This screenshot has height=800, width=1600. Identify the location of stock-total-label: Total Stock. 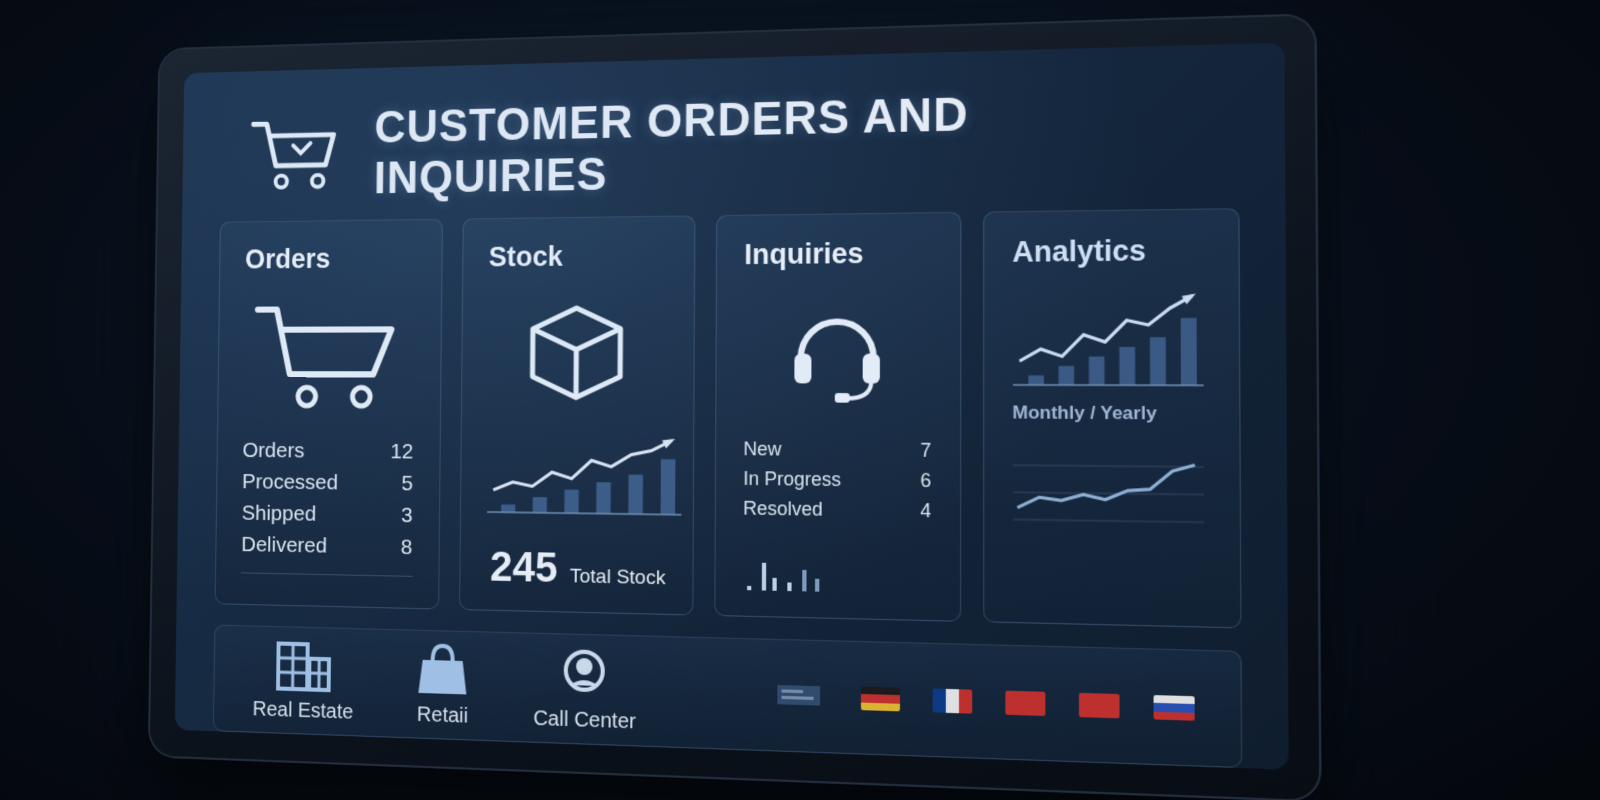
(617, 577).